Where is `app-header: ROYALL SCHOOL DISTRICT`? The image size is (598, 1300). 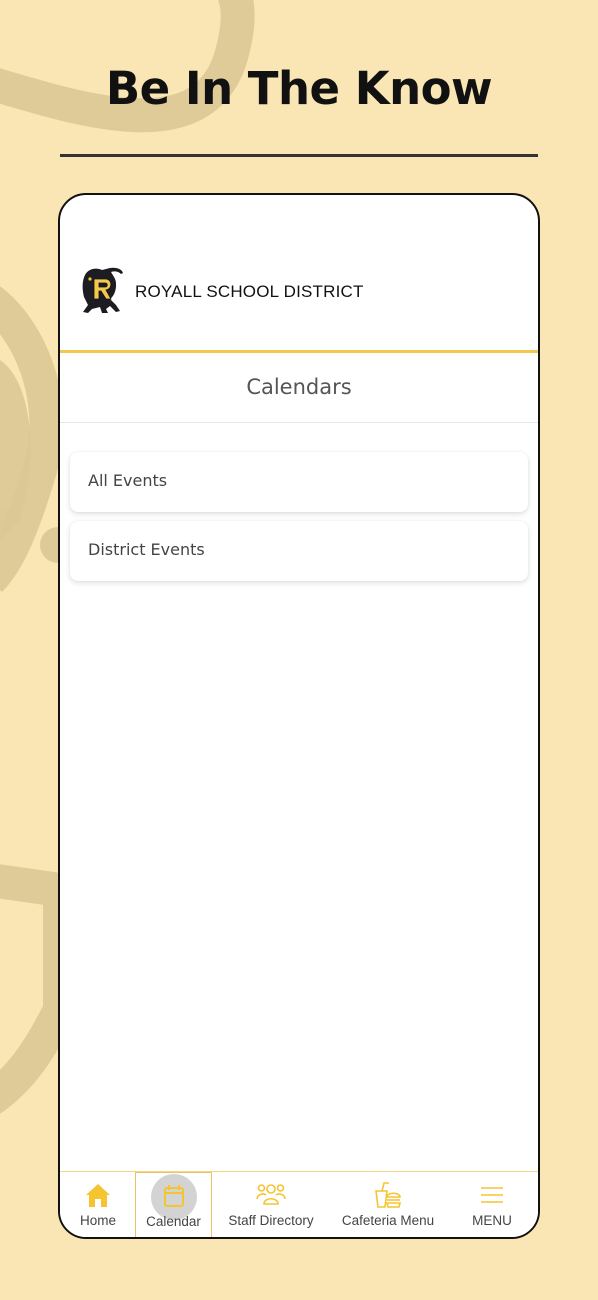
app-header: ROYALL SCHOOL DISTRICT is located at coordinates (299, 274).